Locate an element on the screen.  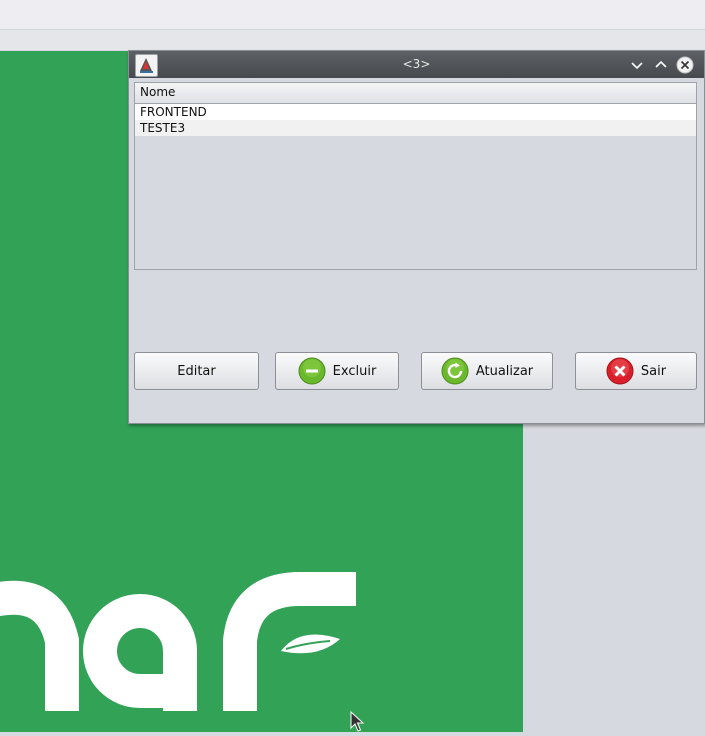
x-circle-icon is located at coordinates (620, 371).